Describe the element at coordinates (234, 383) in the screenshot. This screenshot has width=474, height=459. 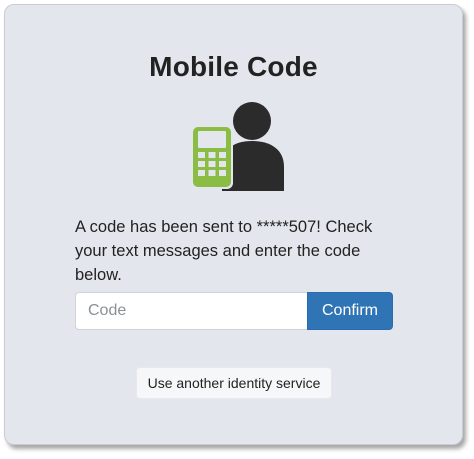
I see `use-another-identity-service-button: Use another identity service` at that location.